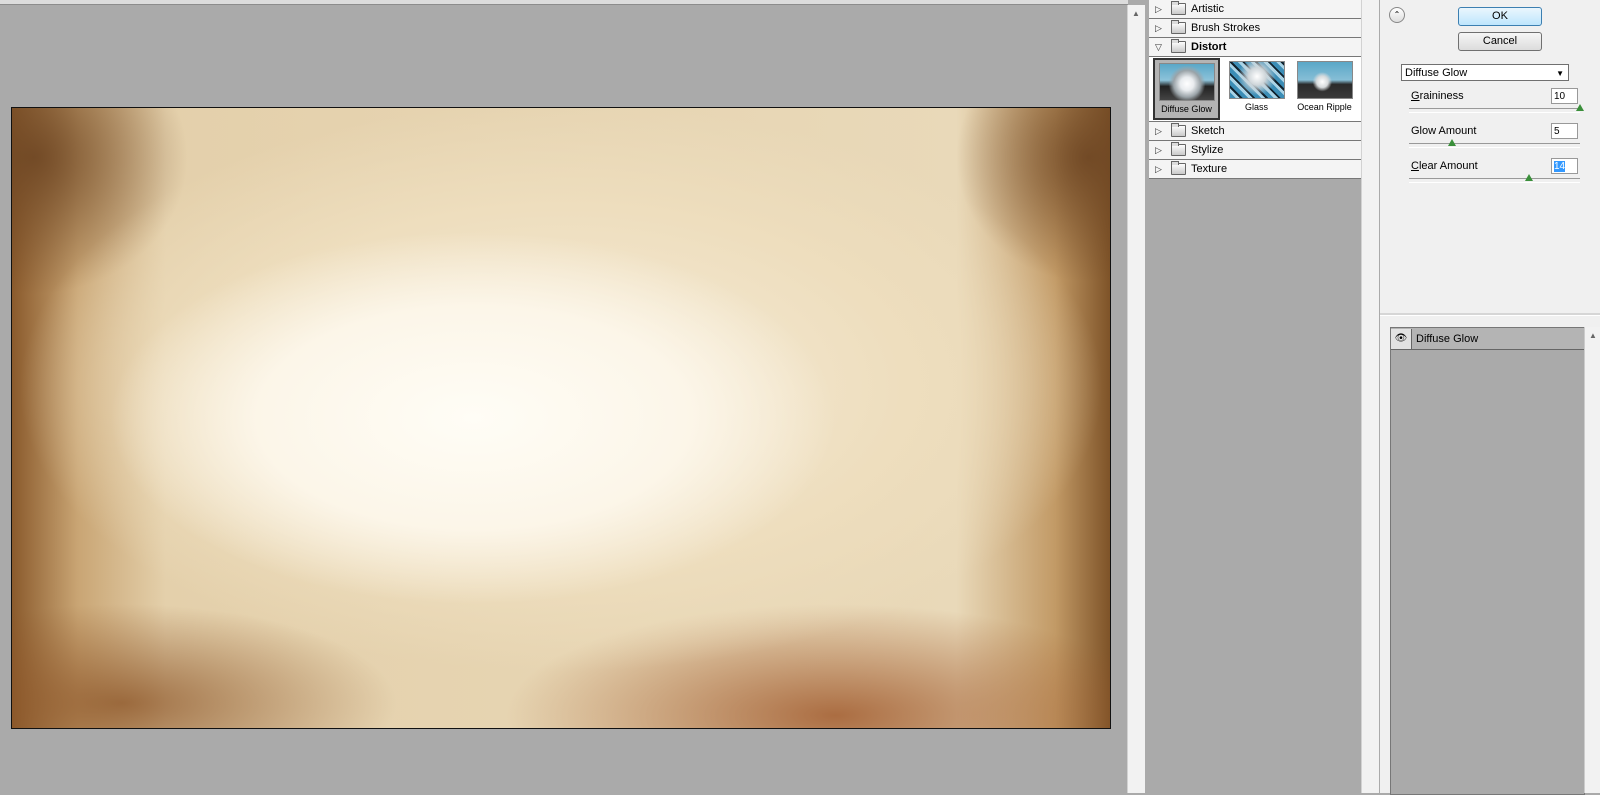 Image resolution: width=1600 pixels, height=795 pixels. Describe the element at coordinates (1255, 150) in the screenshot. I see `category-stylize: ▷ Stylize` at that location.